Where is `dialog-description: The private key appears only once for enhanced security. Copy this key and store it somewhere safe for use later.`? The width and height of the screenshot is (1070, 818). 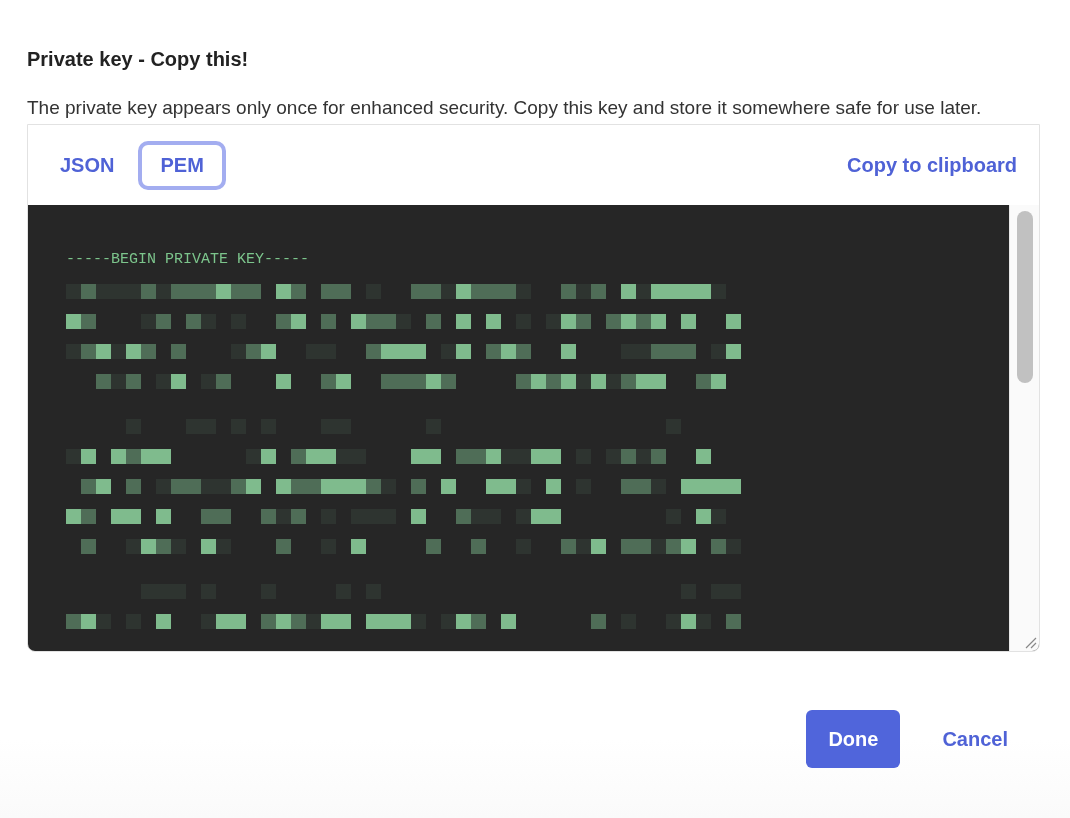
dialog-description: The private key appears only once for enhanced security. Copy this key and store it somewhere safe for use later. is located at coordinates (505, 108).